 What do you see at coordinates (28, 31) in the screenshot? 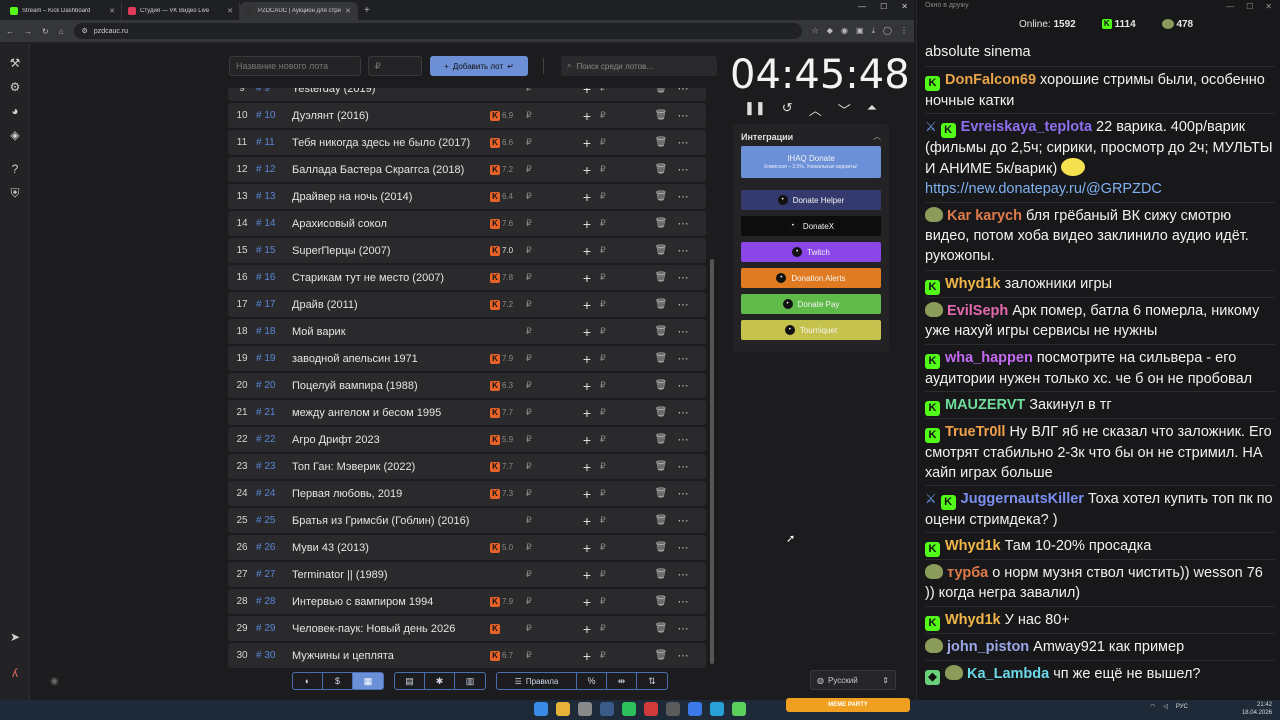
I see `forward-icon: →` at bounding box center [28, 31].